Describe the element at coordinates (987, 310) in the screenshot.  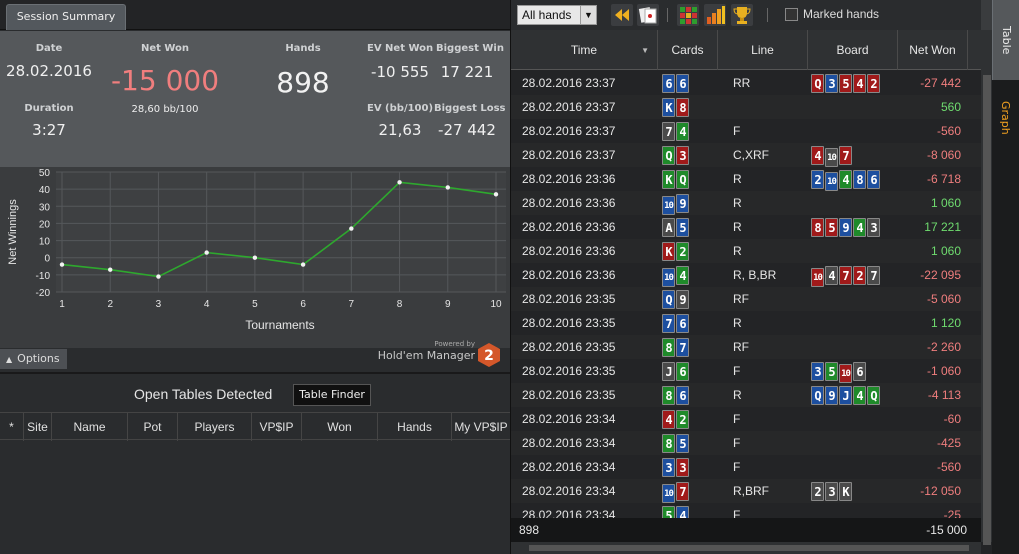
I see `vertical-scroll-thumb` at that location.